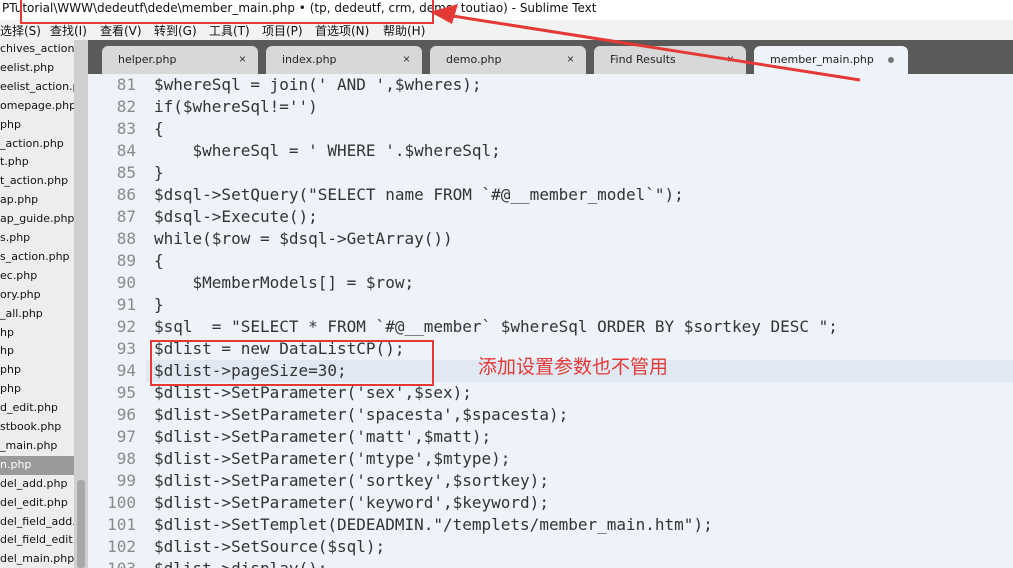  I want to click on code-line: if($whereSql!=''), so click(236, 106).